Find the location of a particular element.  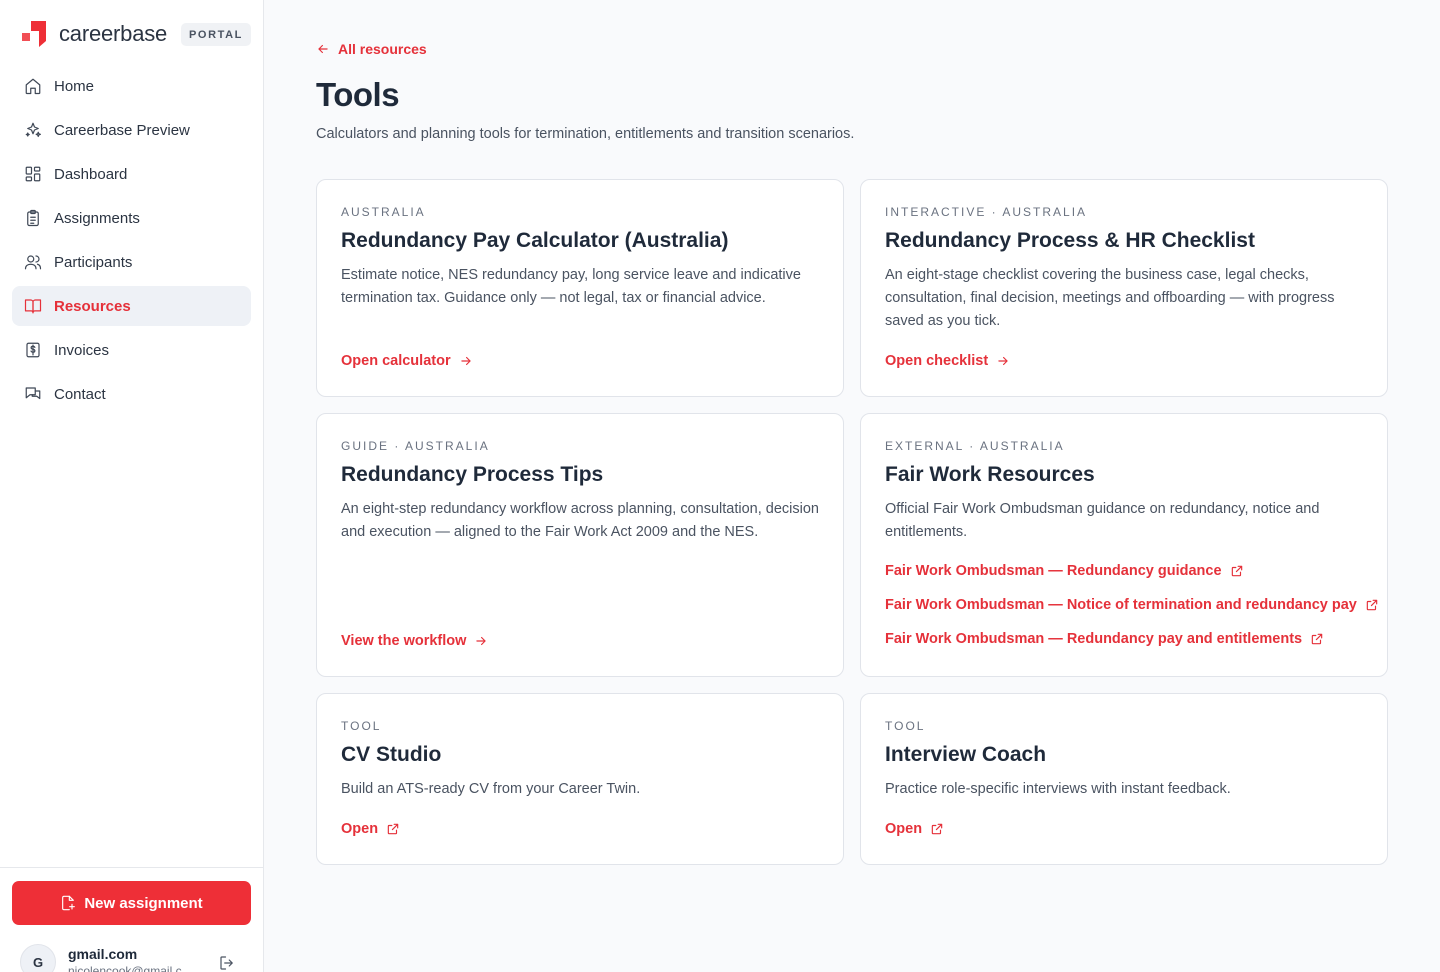

portal-badge: PORTAL is located at coordinates (216, 34).